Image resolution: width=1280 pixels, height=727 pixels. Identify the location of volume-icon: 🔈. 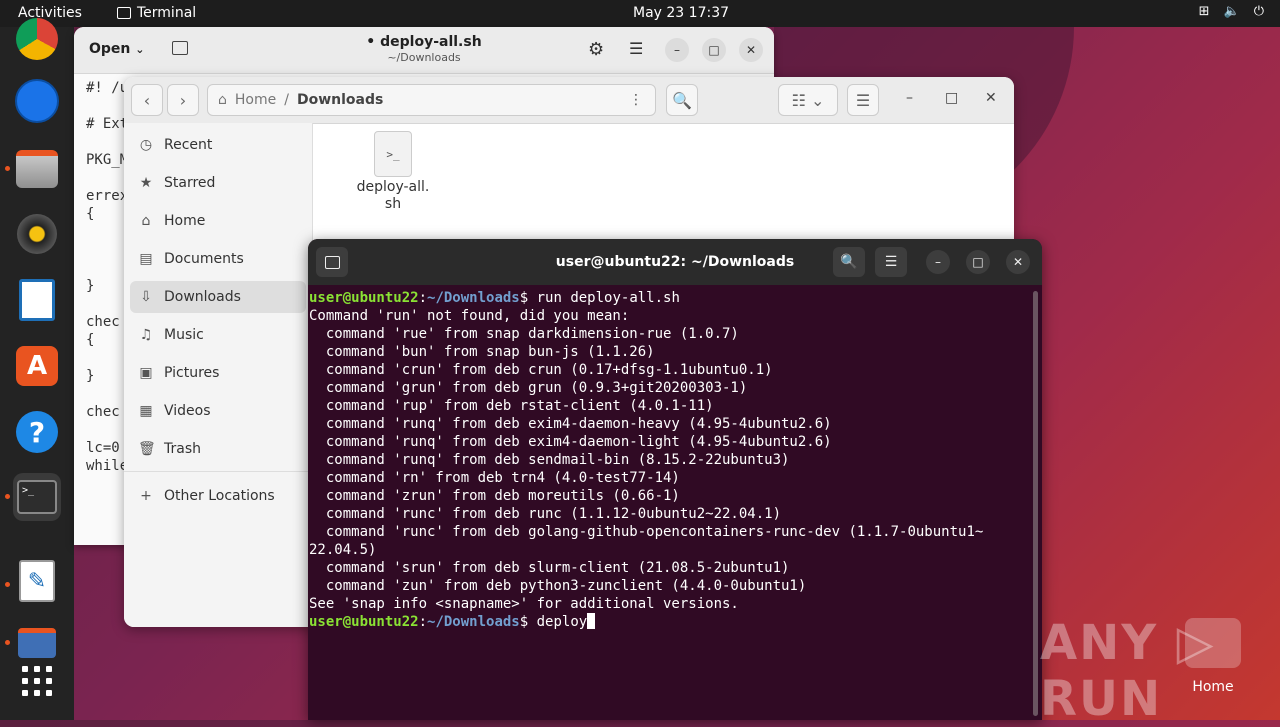
(1231, 11).